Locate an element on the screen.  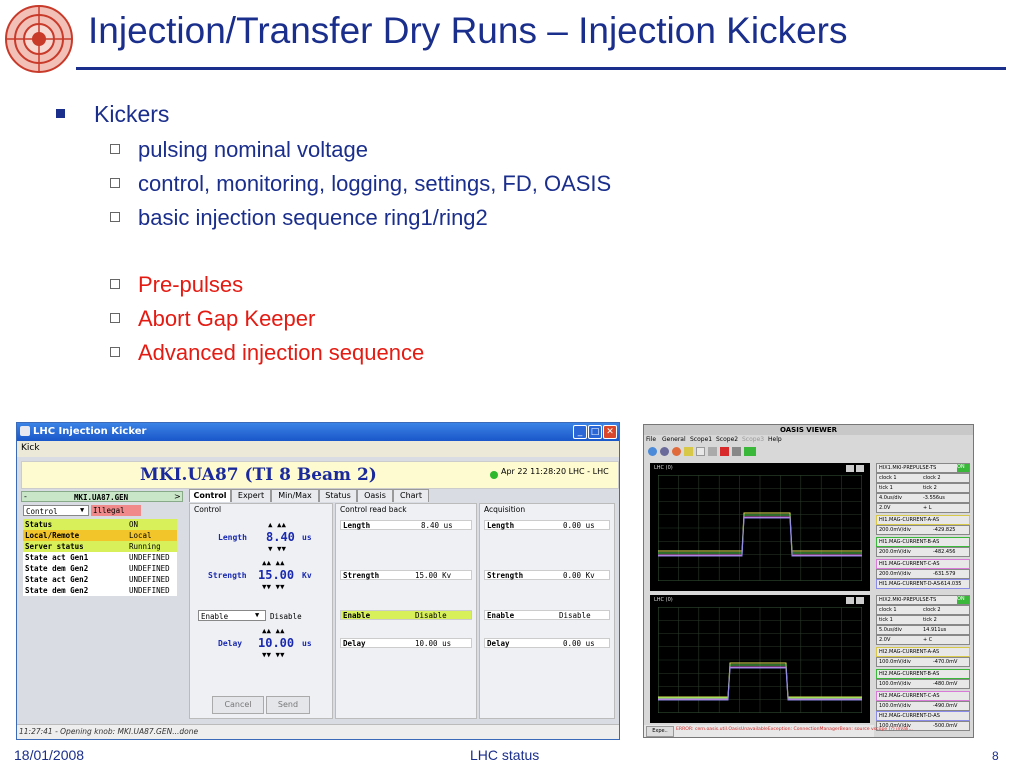
send-button: Send is located at coordinates (288, 705).